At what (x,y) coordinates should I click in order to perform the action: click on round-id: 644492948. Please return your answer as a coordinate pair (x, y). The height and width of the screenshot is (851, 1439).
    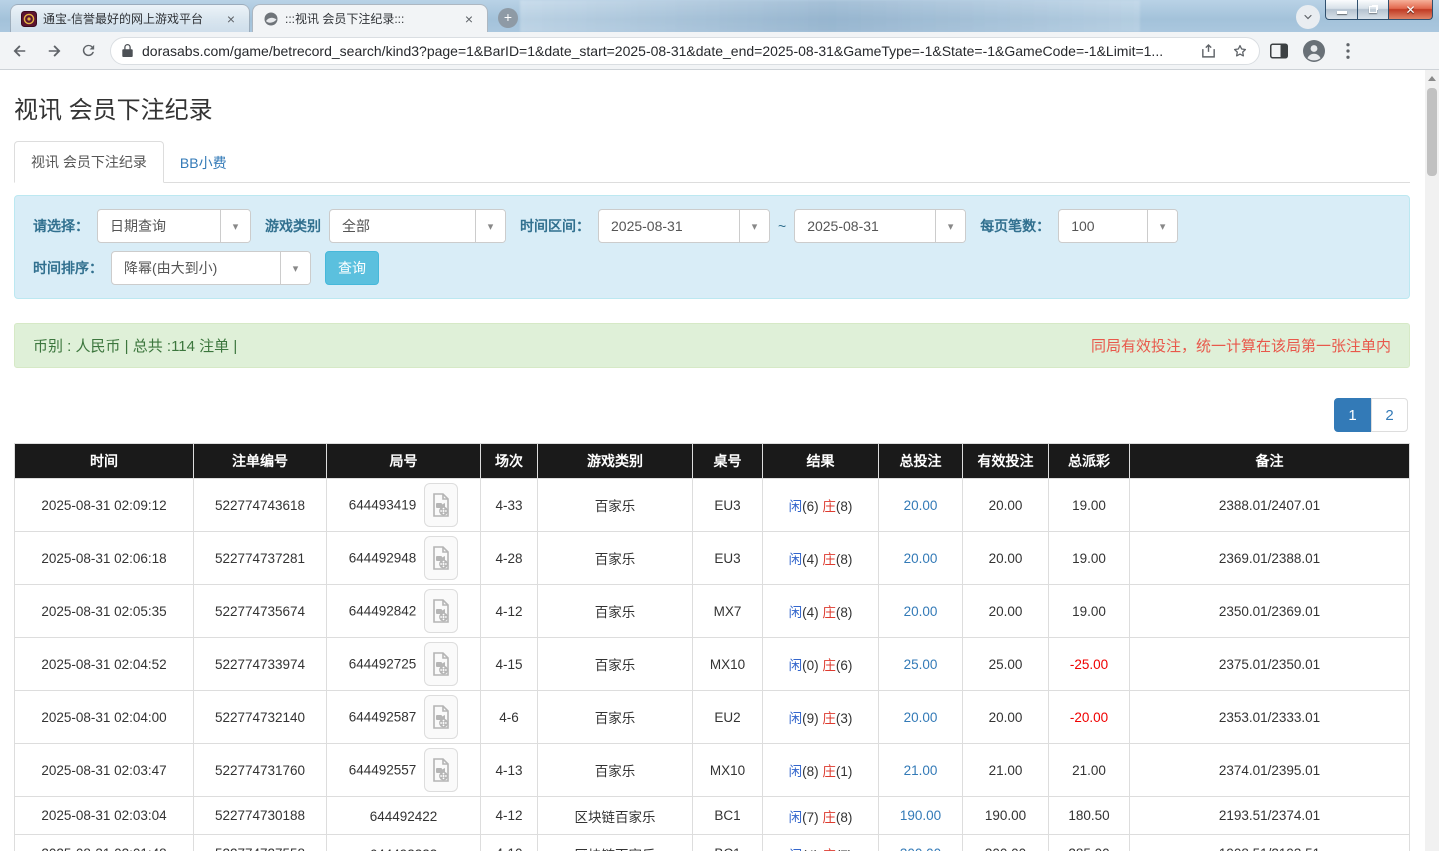
    Looking at the image, I should click on (403, 558).